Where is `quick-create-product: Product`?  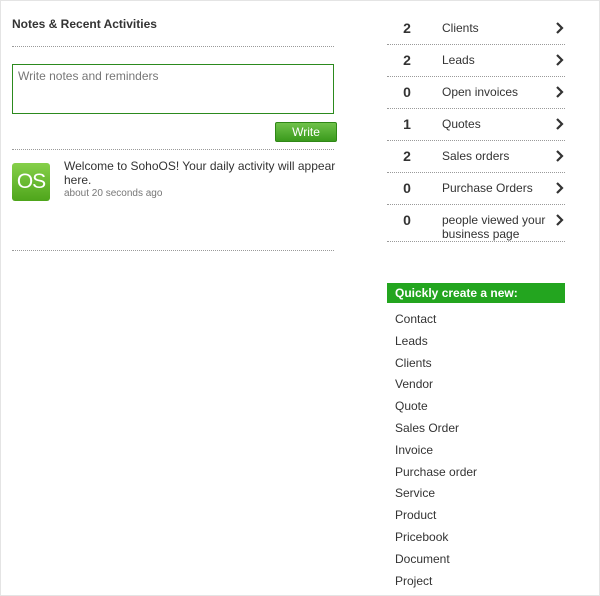
quick-create-product: Product is located at coordinates (480, 516).